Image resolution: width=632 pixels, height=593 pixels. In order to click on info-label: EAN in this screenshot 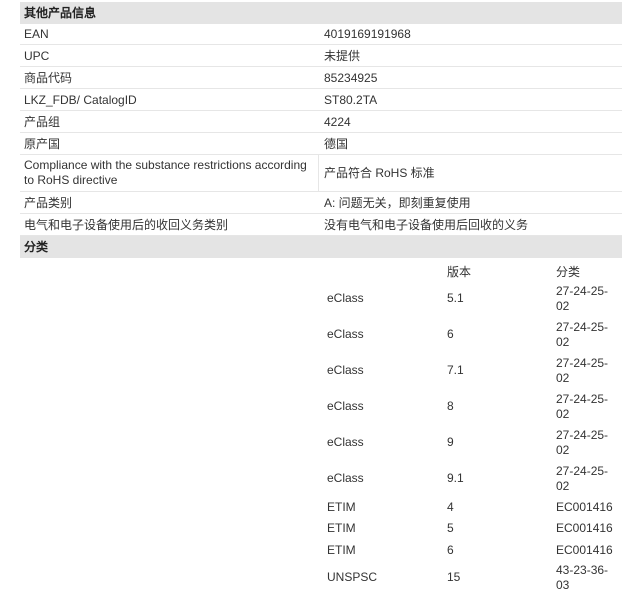, I will do `click(36, 34)`.